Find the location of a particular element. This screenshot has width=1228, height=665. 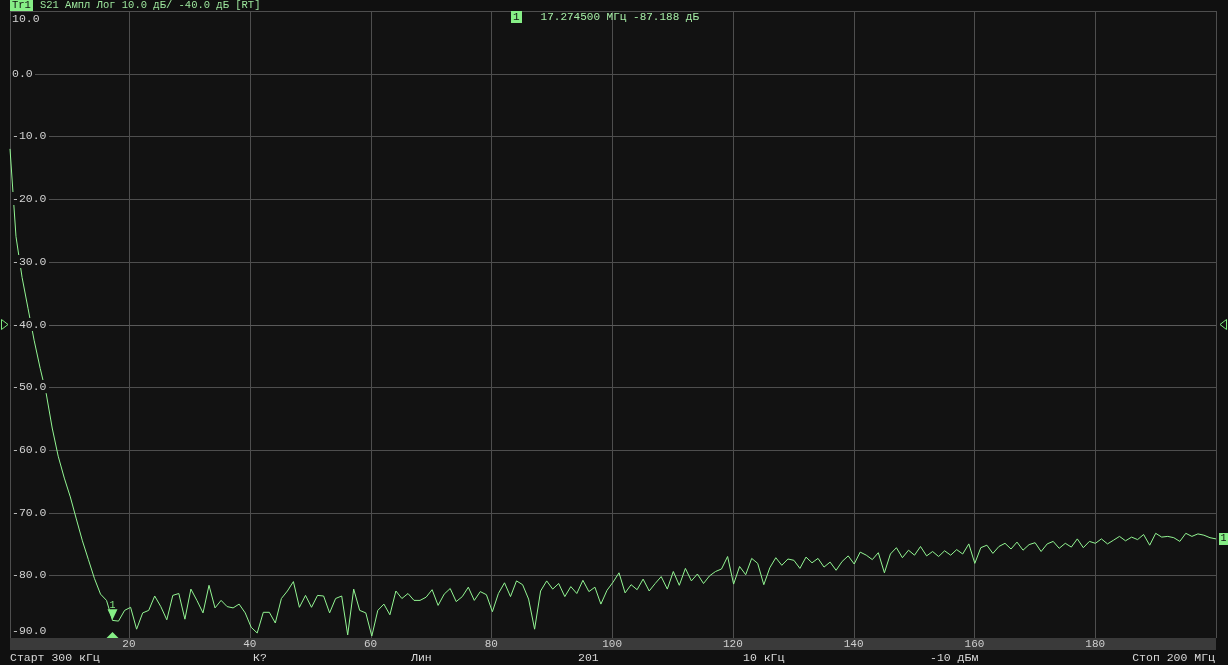

status-text: 10 кГц is located at coordinates (764, 657).